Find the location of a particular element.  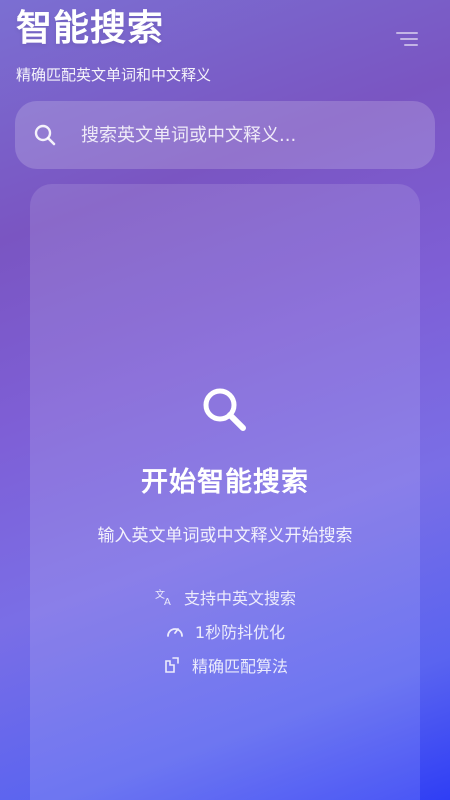

empty-state-title: 开始智能搜索 is located at coordinates (225, 482).